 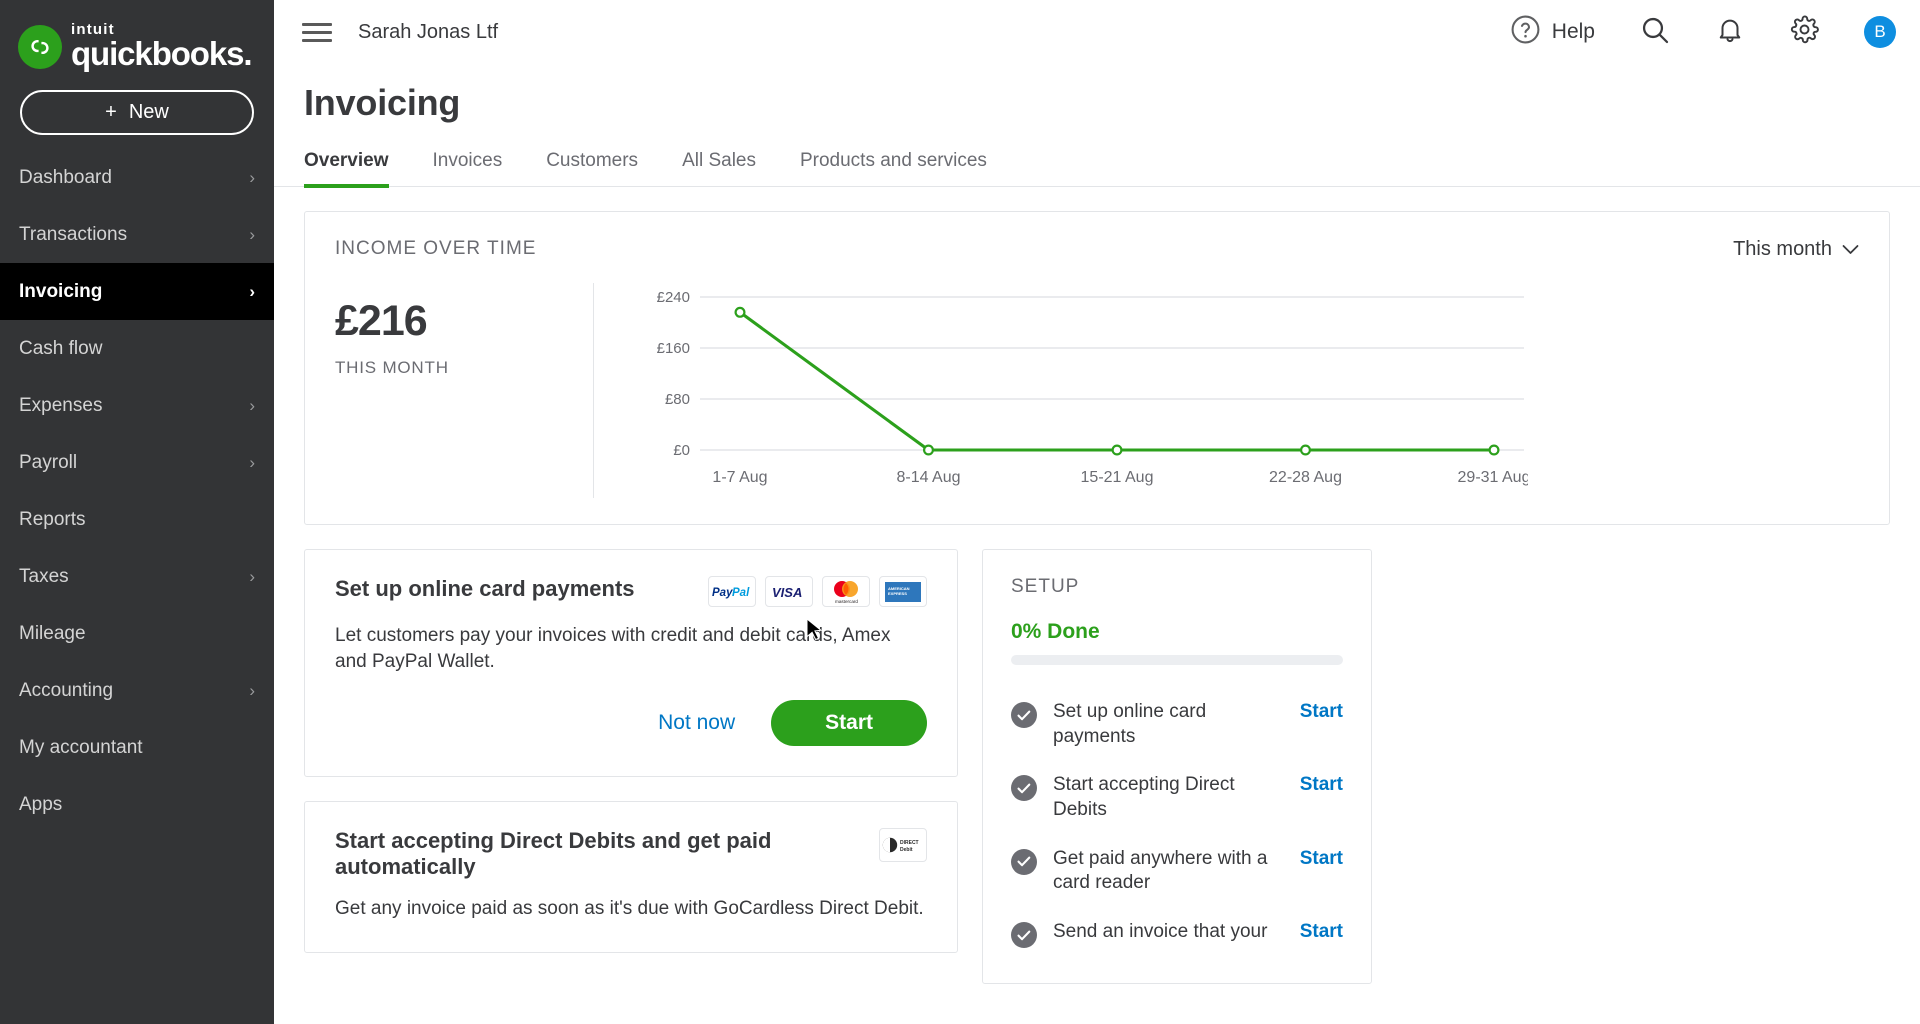 I want to click on sidebar-item-transactions: Transactions ›, so click(x=137, y=234).